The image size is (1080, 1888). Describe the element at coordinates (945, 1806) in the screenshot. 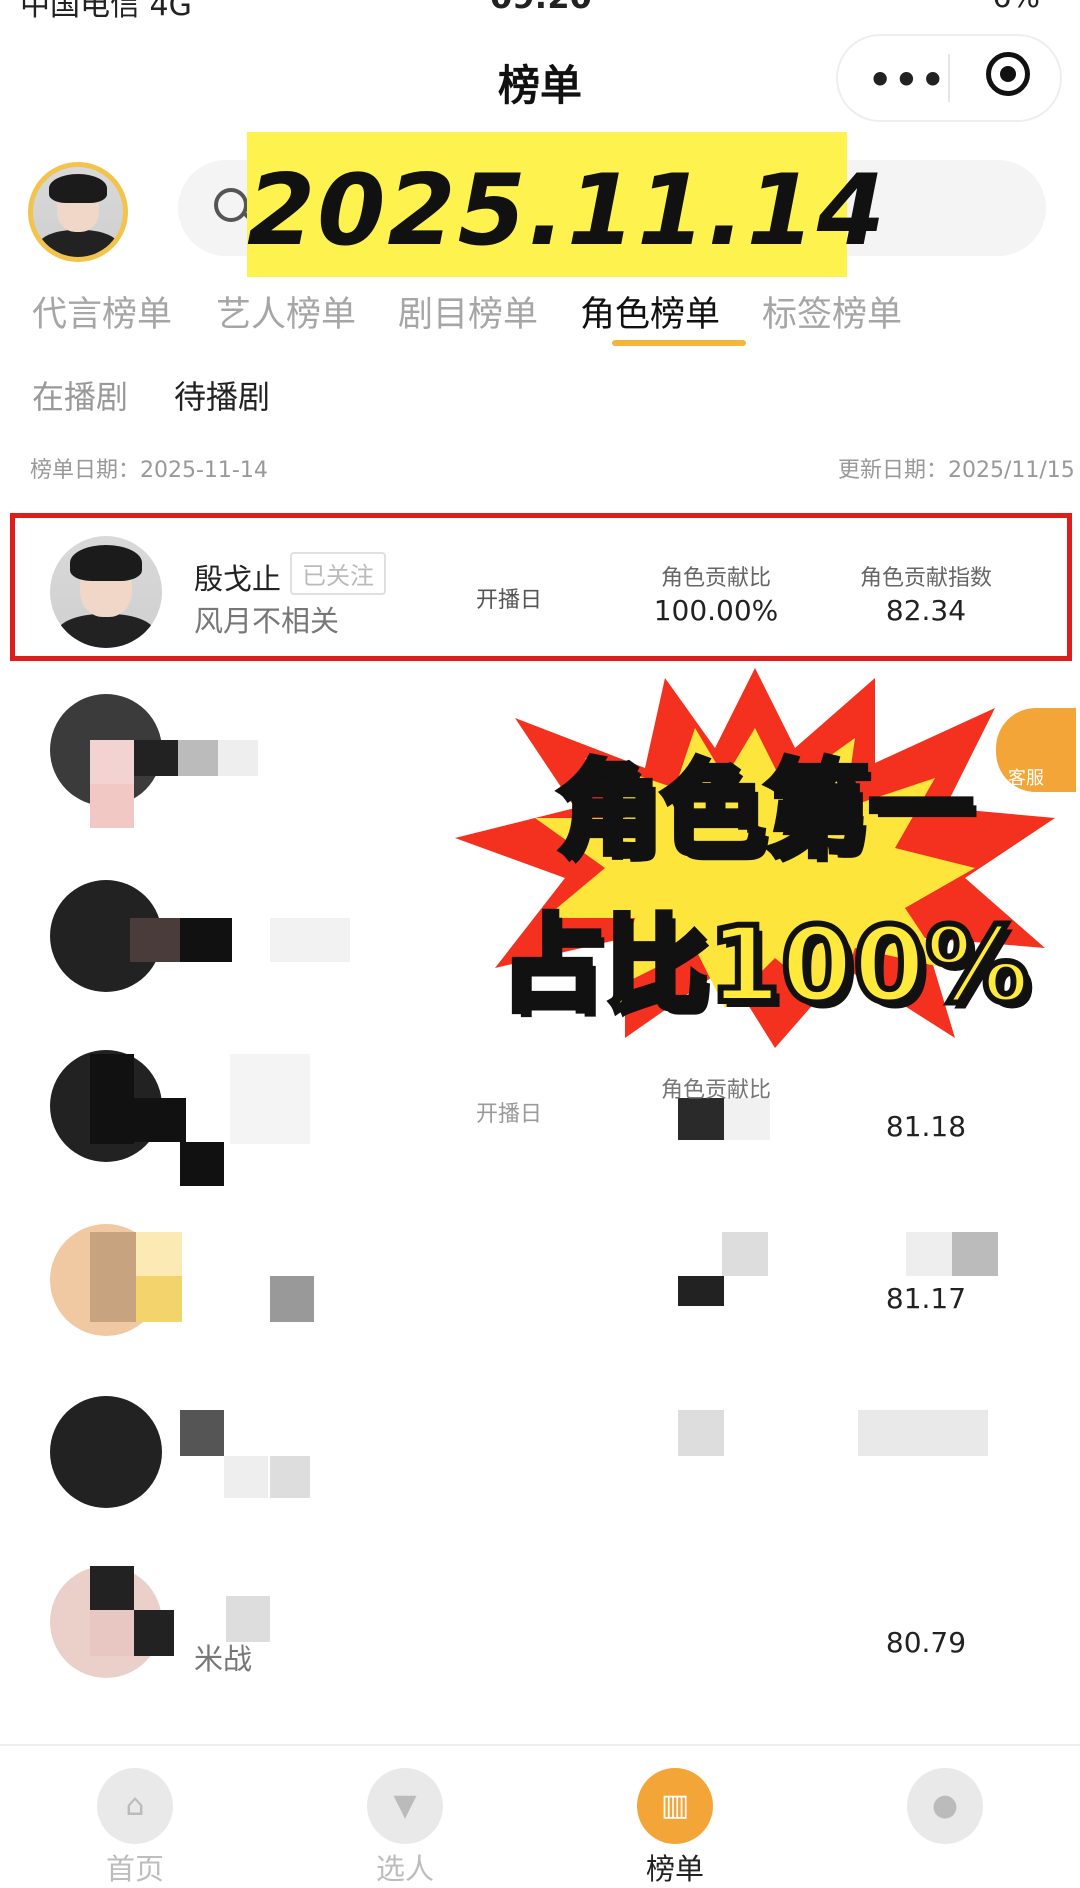

I see `person-icon: ●` at that location.